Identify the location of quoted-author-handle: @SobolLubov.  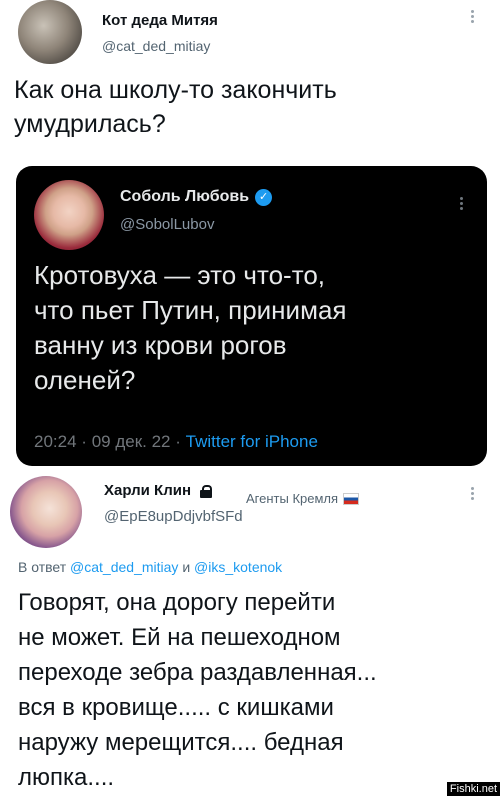
(167, 224).